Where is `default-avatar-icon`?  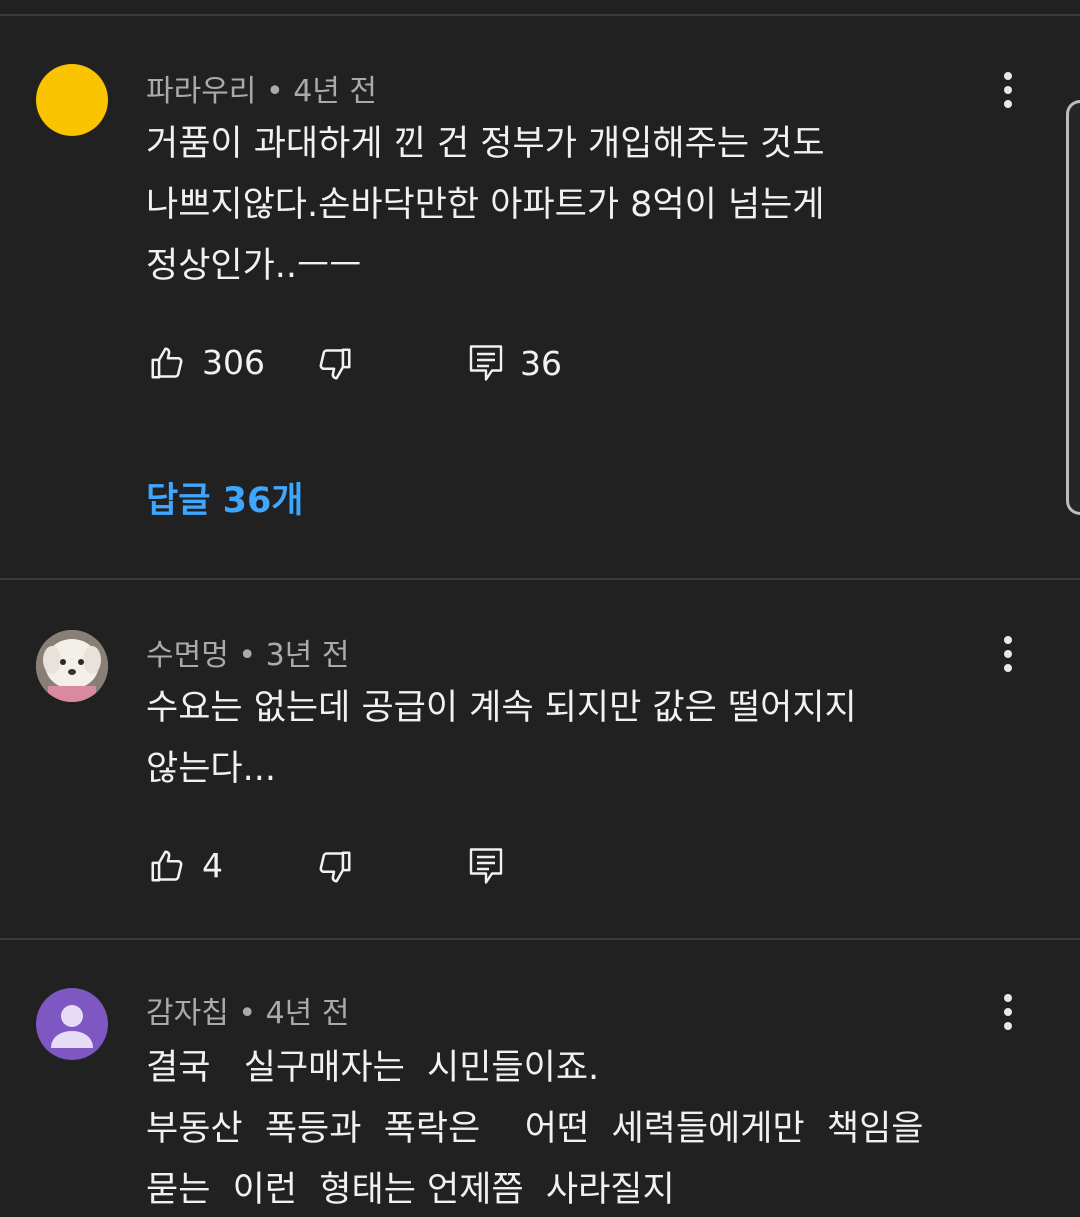 default-avatar-icon is located at coordinates (72, 1026).